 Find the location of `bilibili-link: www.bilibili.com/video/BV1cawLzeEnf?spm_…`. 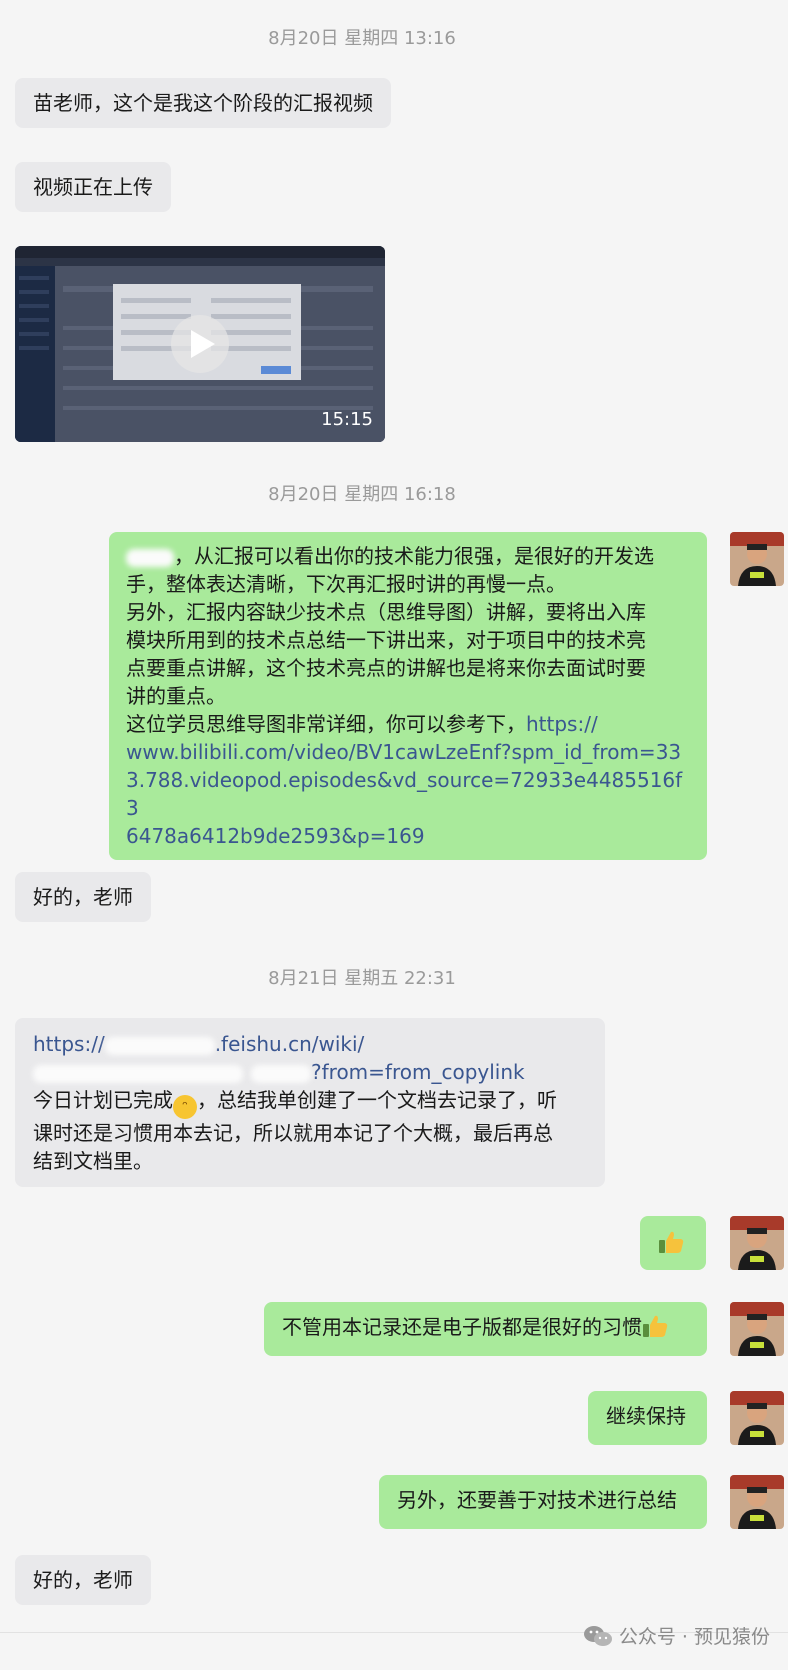

bilibili-link: www.bilibili.com/video/BV1cawLzeEnf?spm_… is located at coordinates (408, 752).